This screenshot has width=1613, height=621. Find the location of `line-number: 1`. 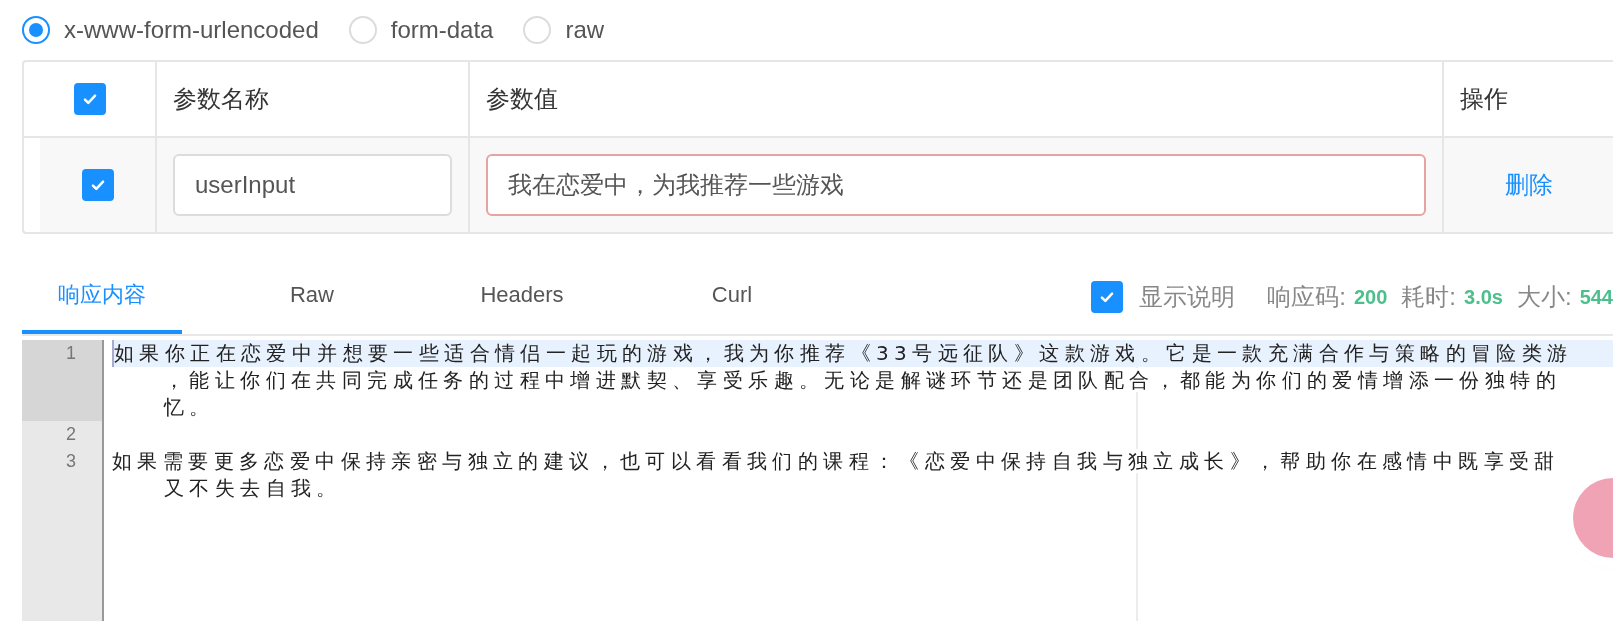

line-number: 1 is located at coordinates (62, 380).